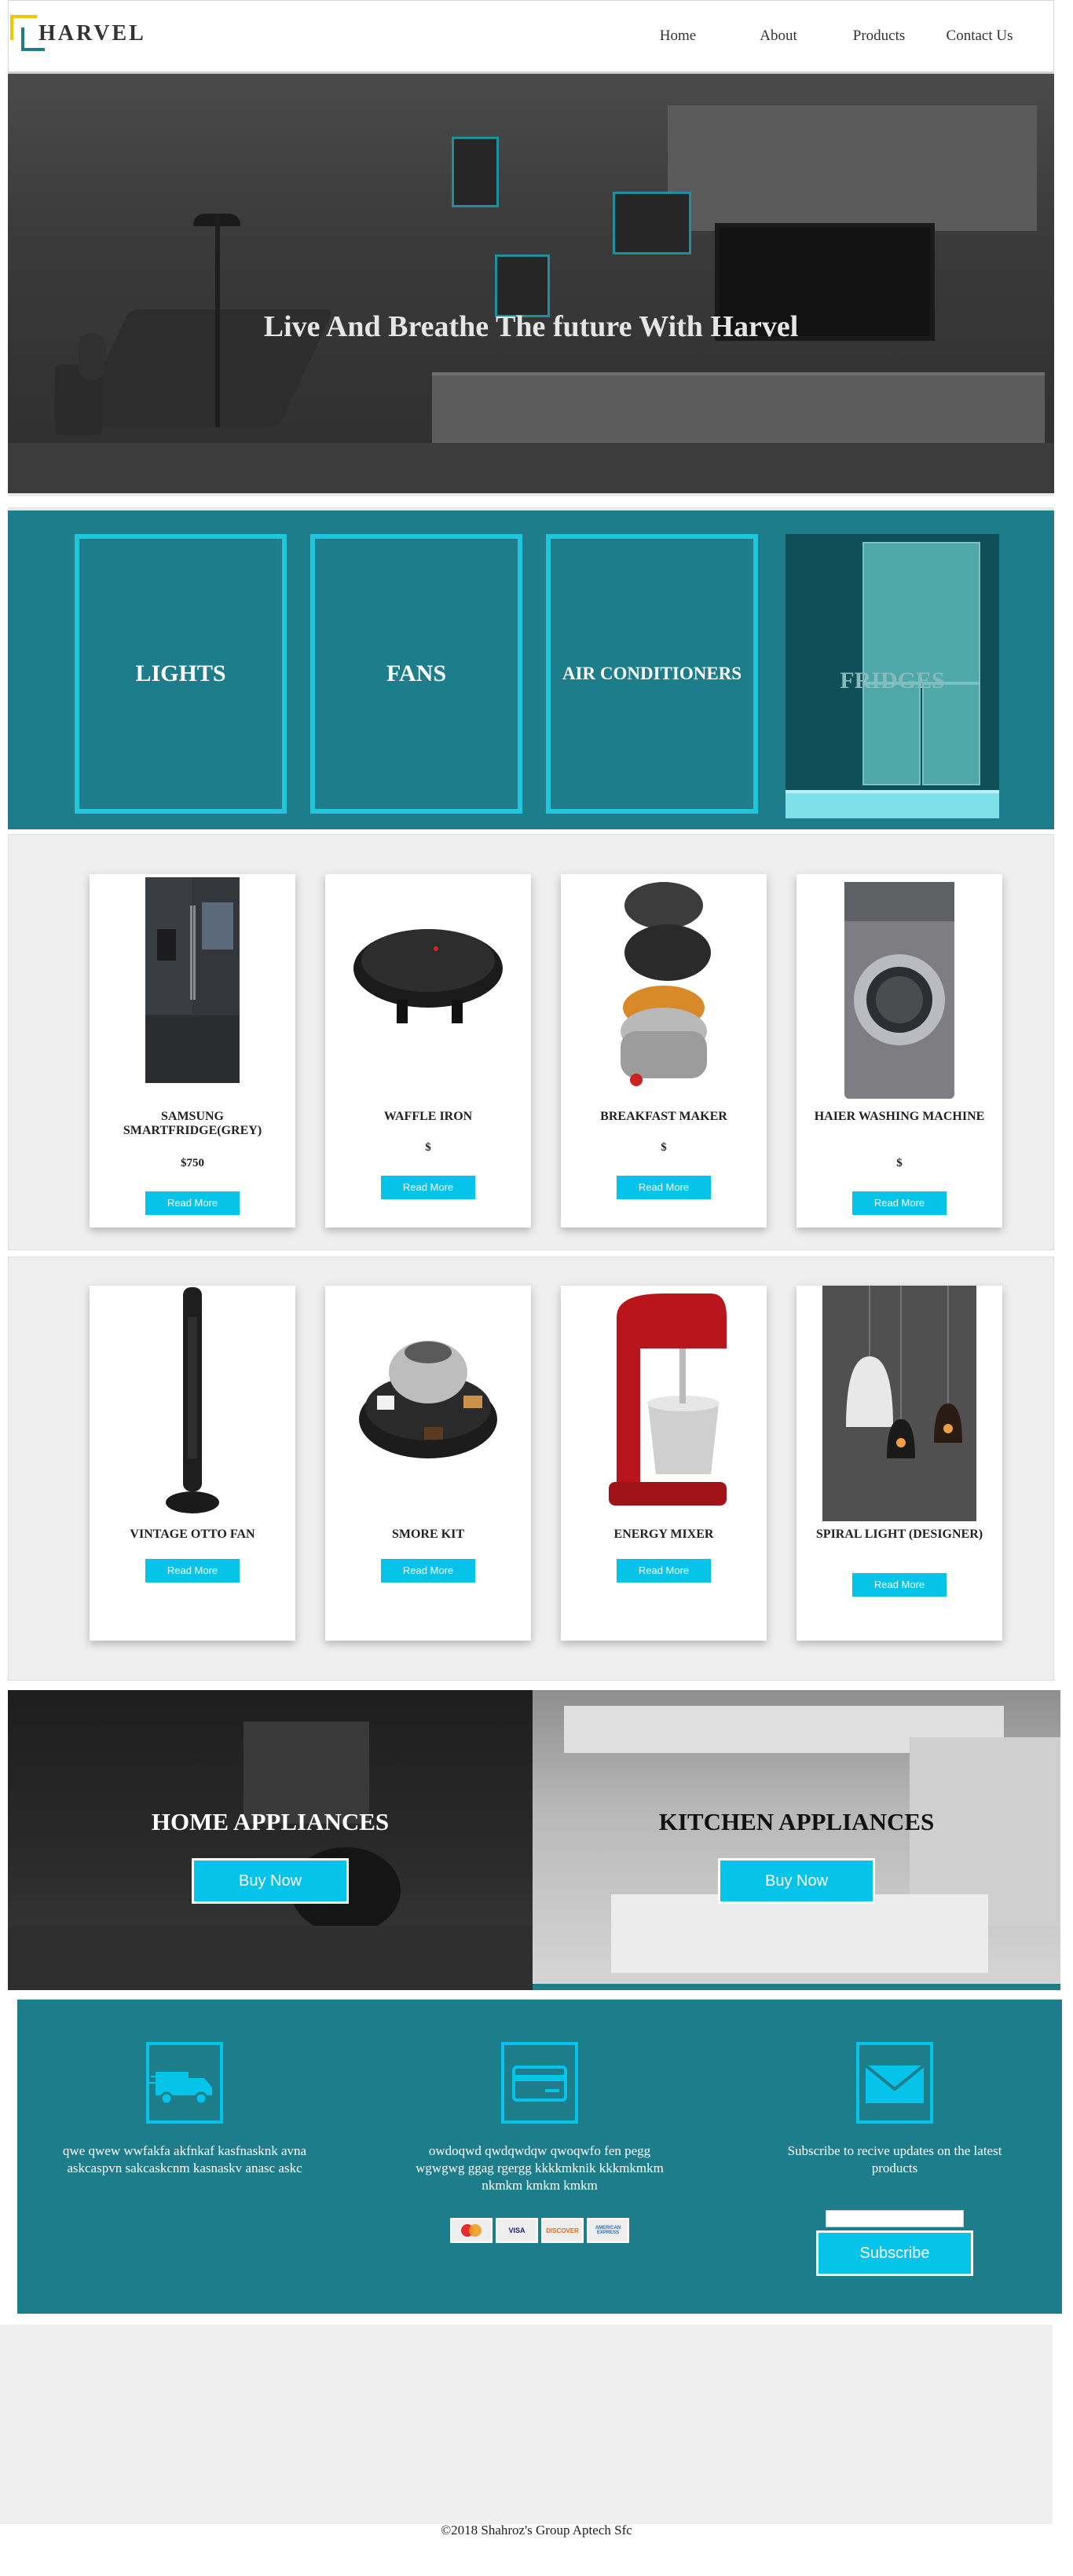  I want to click on subscribe-email-input, so click(895, 2219).